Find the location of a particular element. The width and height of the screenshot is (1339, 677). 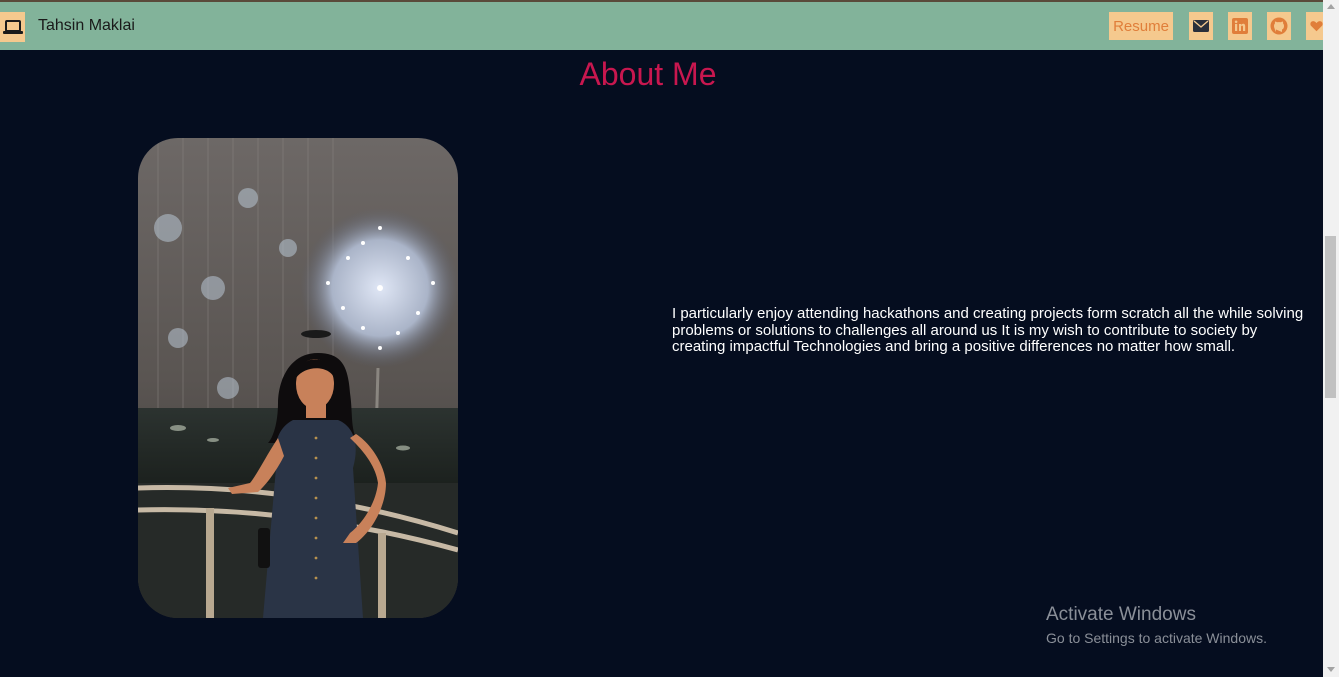

resume-button: Resume is located at coordinates (1141, 26).